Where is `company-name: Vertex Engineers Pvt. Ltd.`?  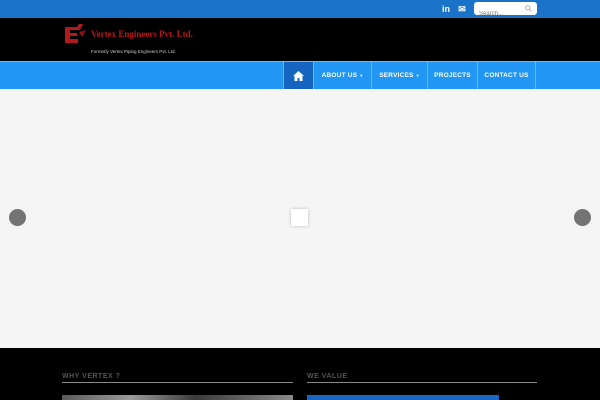 company-name: Vertex Engineers Pvt. Ltd. is located at coordinates (142, 34).